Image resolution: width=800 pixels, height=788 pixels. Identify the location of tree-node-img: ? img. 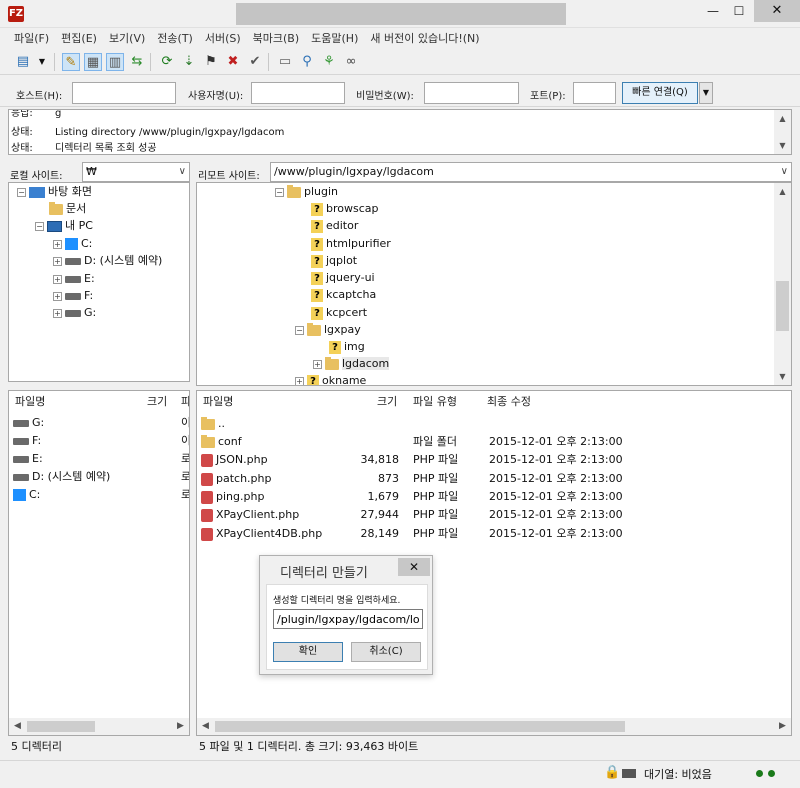
(347, 346).